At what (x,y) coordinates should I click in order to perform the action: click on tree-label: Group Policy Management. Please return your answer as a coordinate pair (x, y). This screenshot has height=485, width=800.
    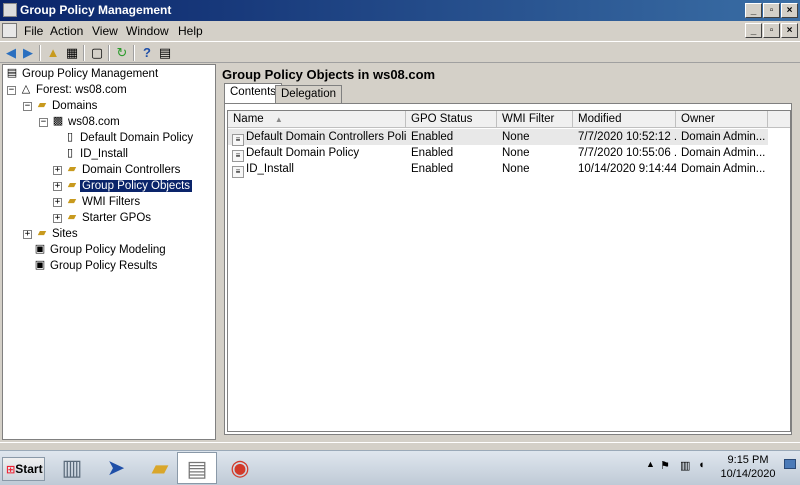
    Looking at the image, I should click on (90, 74).